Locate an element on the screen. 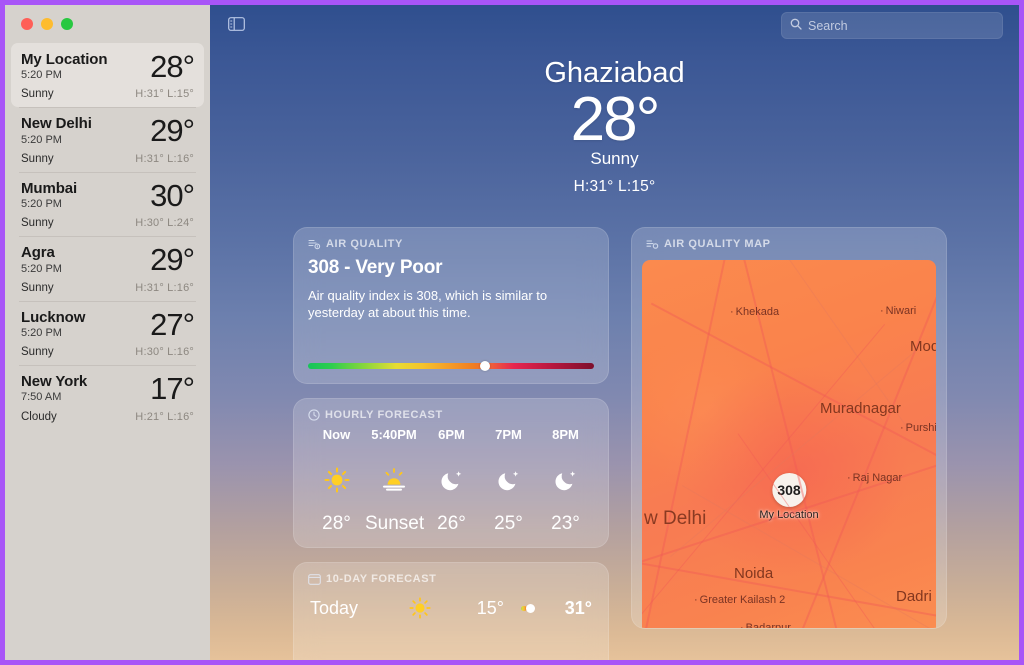 Image resolution: width=1024 pixels, height=665 pixels. hourly-temperature: Sunset is located at coordinates (395, 523).